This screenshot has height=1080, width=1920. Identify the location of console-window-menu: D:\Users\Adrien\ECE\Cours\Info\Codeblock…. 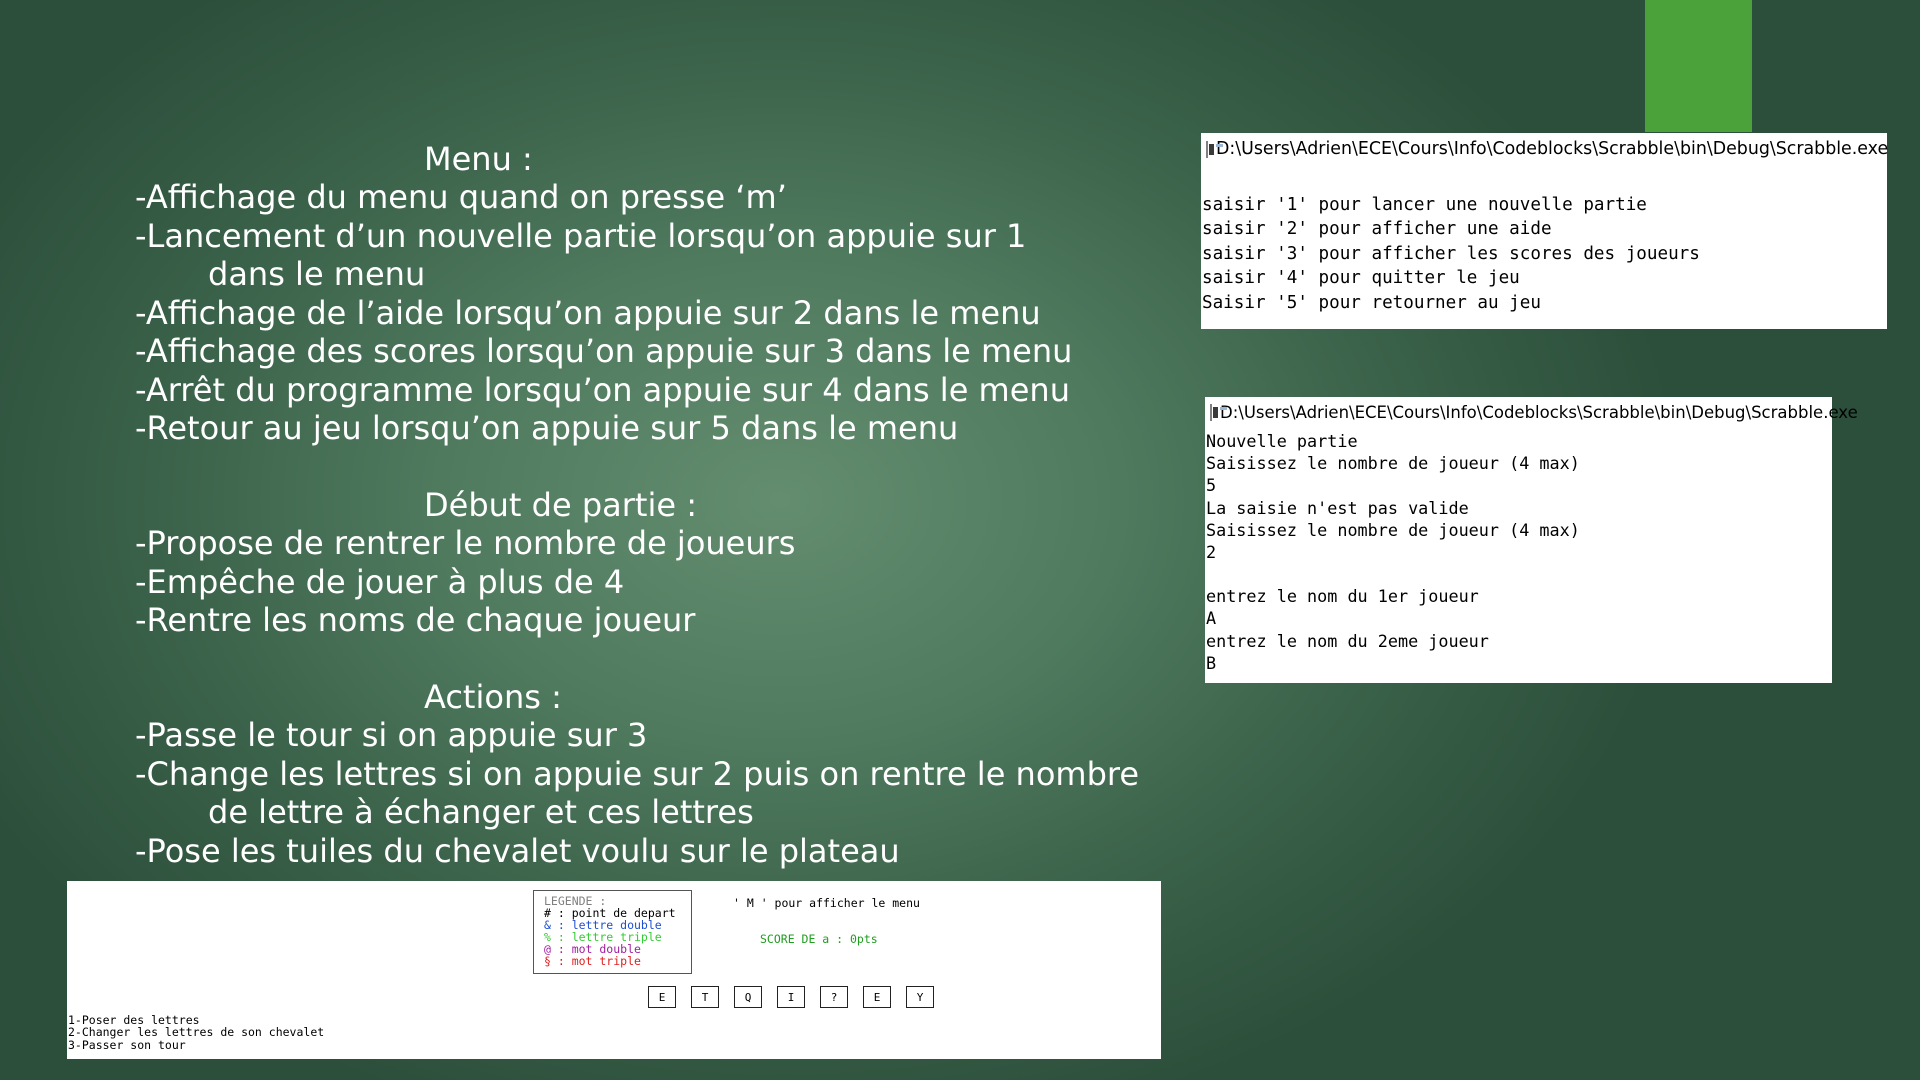
(1545, 231).